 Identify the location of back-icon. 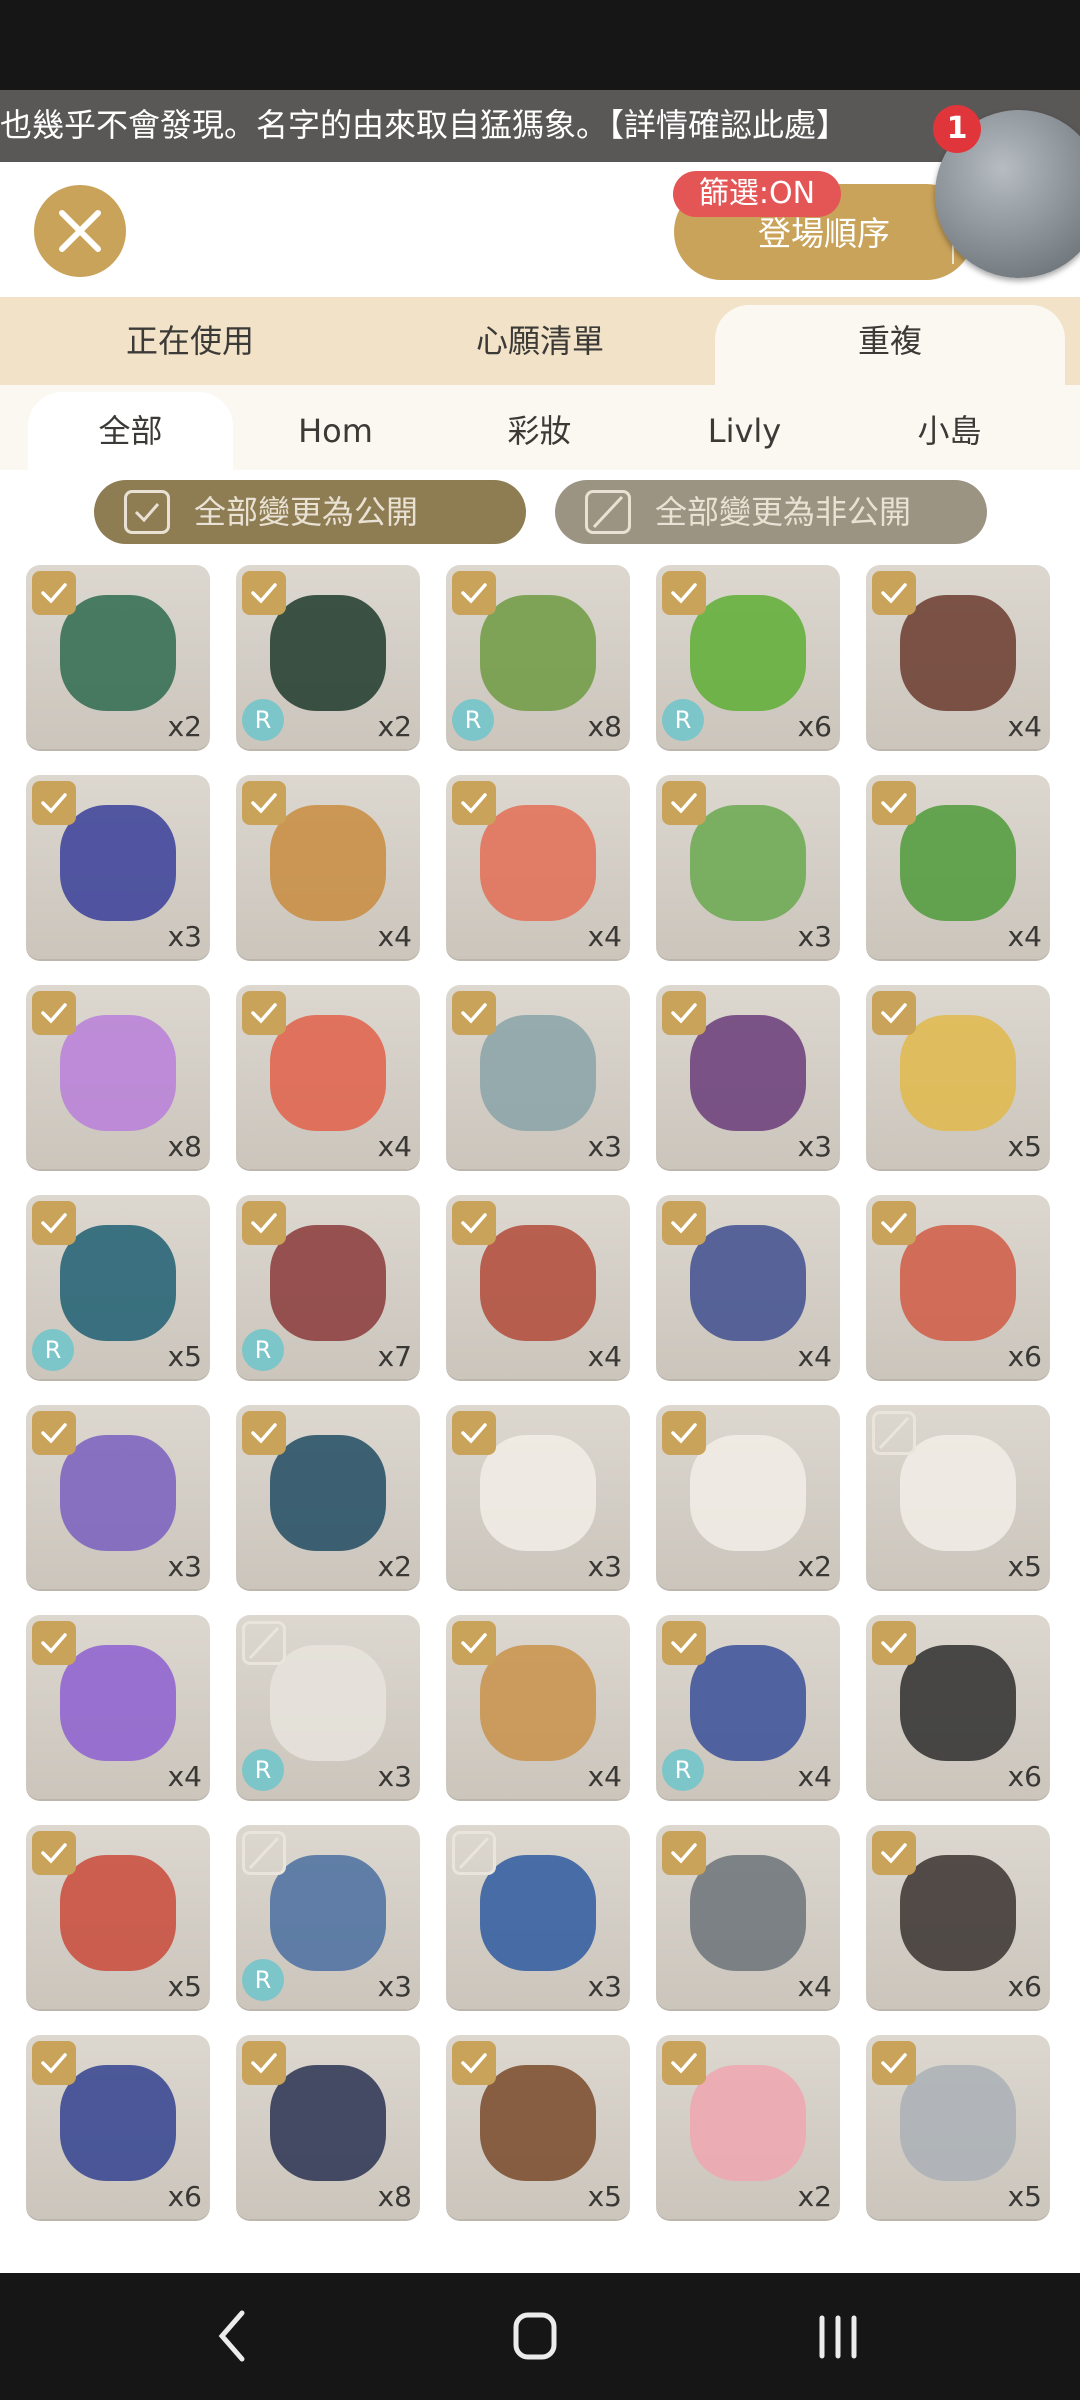
(231, 2336).